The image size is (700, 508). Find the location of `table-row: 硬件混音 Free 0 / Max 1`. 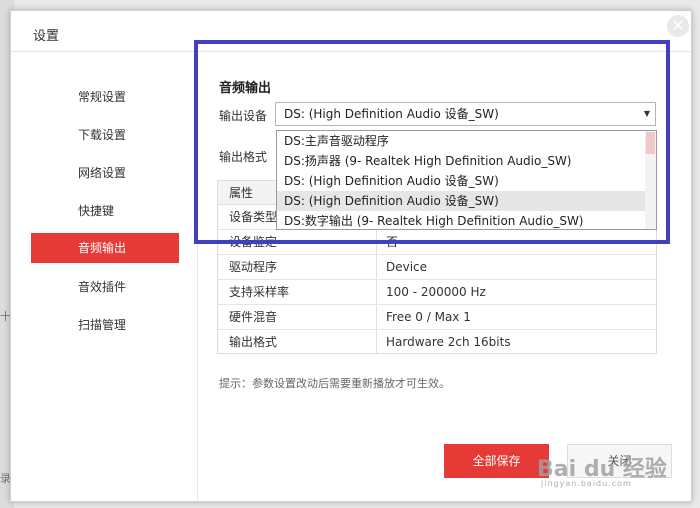

table-row: 硬件混音 Free 0 / Max 1 is located at coordinates (437, 317).